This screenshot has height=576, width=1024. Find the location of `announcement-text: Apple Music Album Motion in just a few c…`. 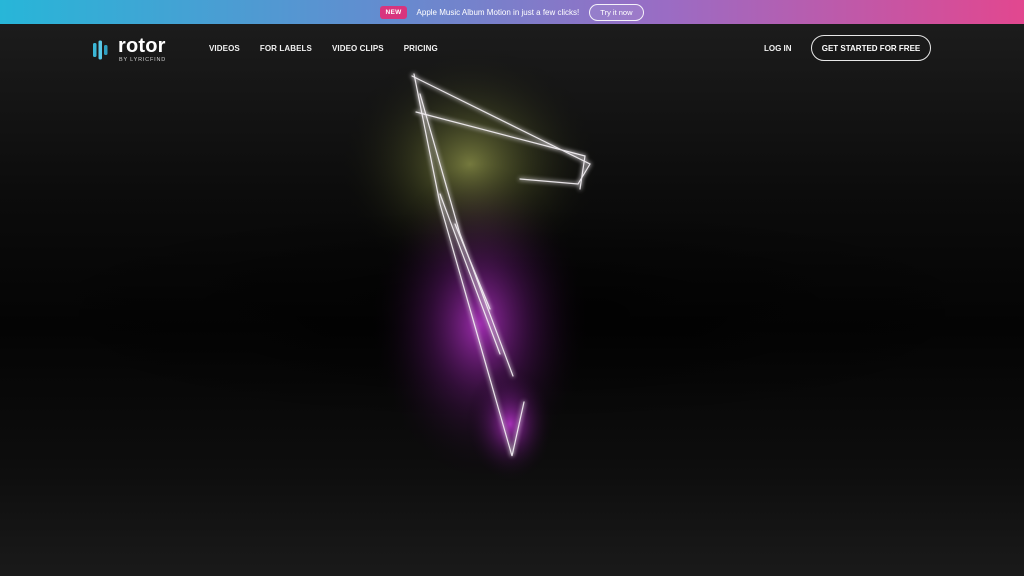

announcement-text: Apple Music Album Motion in just a few c… is located at coordinates (498, 12).